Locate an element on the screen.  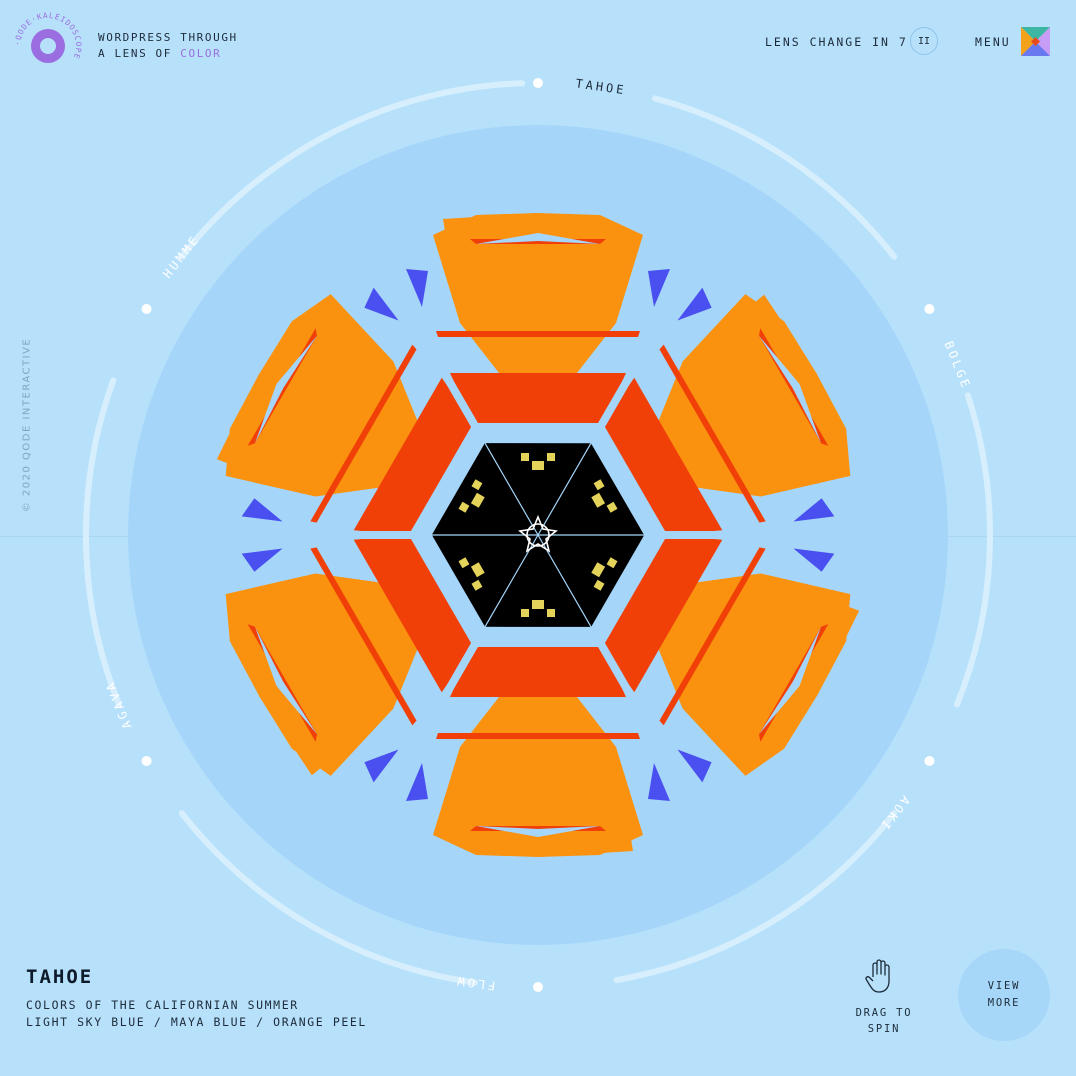
tagline-line-1: WORDPRESS THROUGH is located at coordinates (168, 37).